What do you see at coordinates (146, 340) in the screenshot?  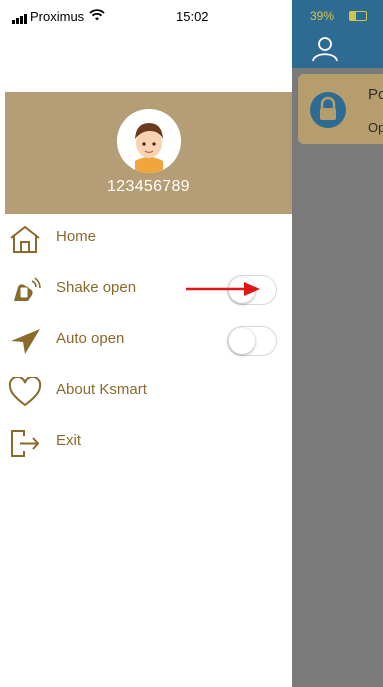 I see `menu-item-auto-open: Auto open` at bounding box center [146, 340].